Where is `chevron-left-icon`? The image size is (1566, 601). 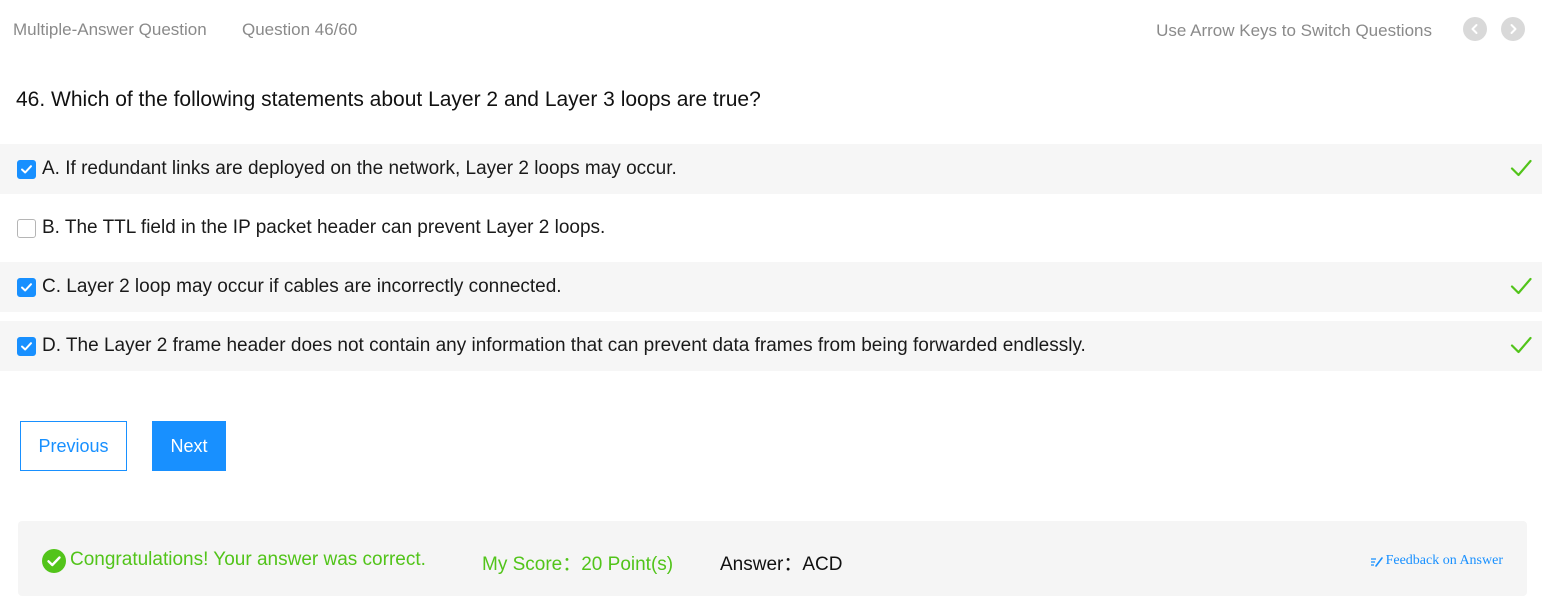
chevron-left-icon is located at coordinates (1474, 29).